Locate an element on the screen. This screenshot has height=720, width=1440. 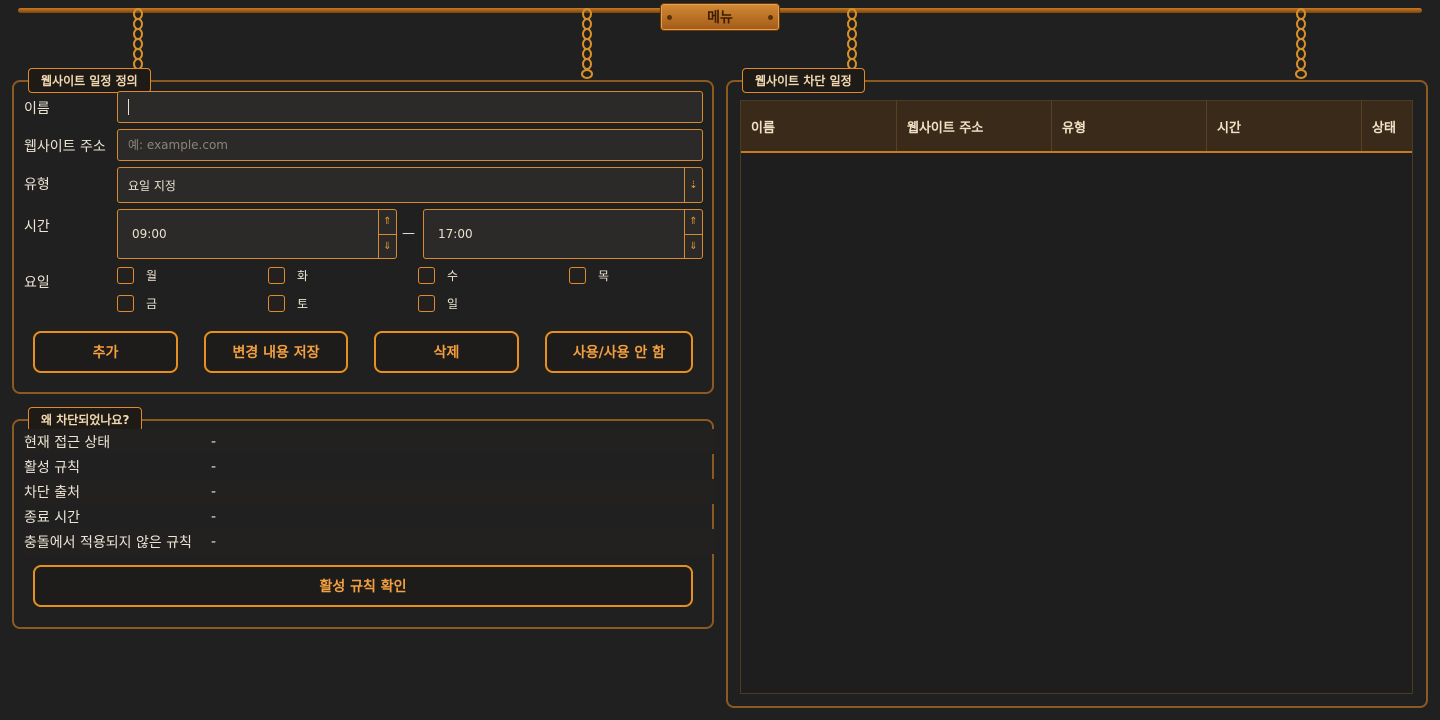
info-key: 활성 규칙 is located at coordinates (52, 467).